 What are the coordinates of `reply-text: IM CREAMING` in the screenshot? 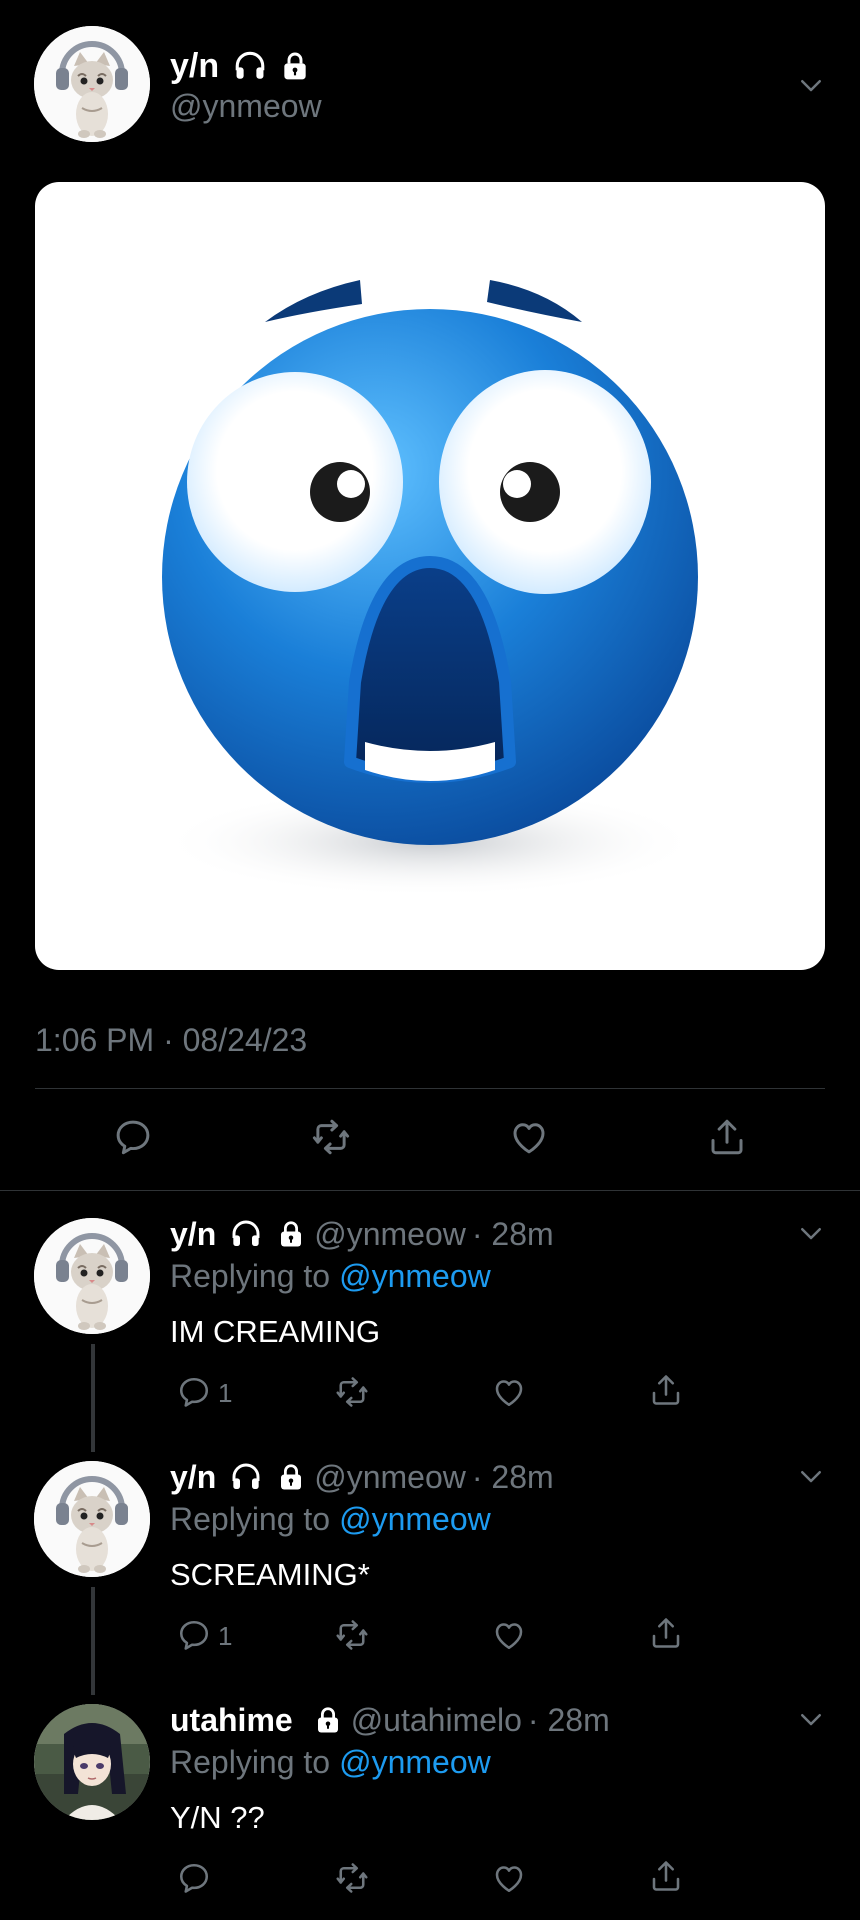 It's located at (275, 1331).